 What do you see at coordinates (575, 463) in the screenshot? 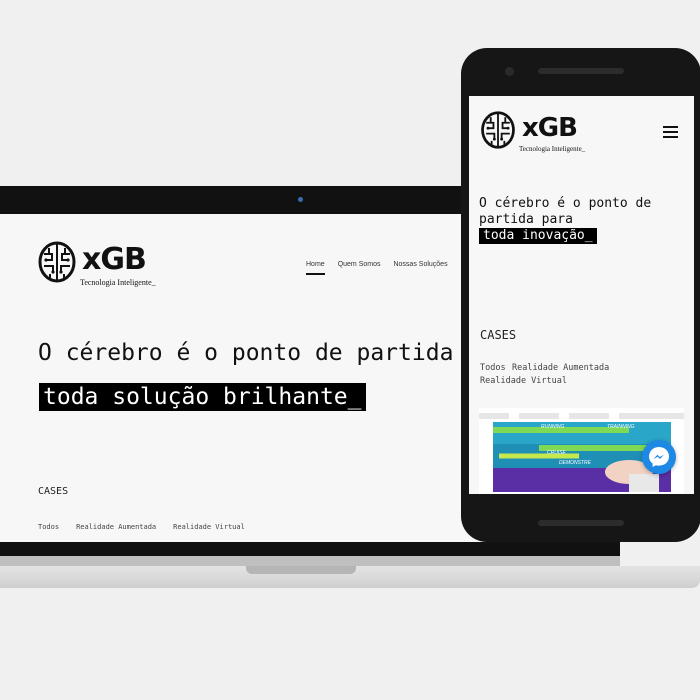
I see `card-label-demonstre: DEMONSTRE` at bounding box center [575, 463].